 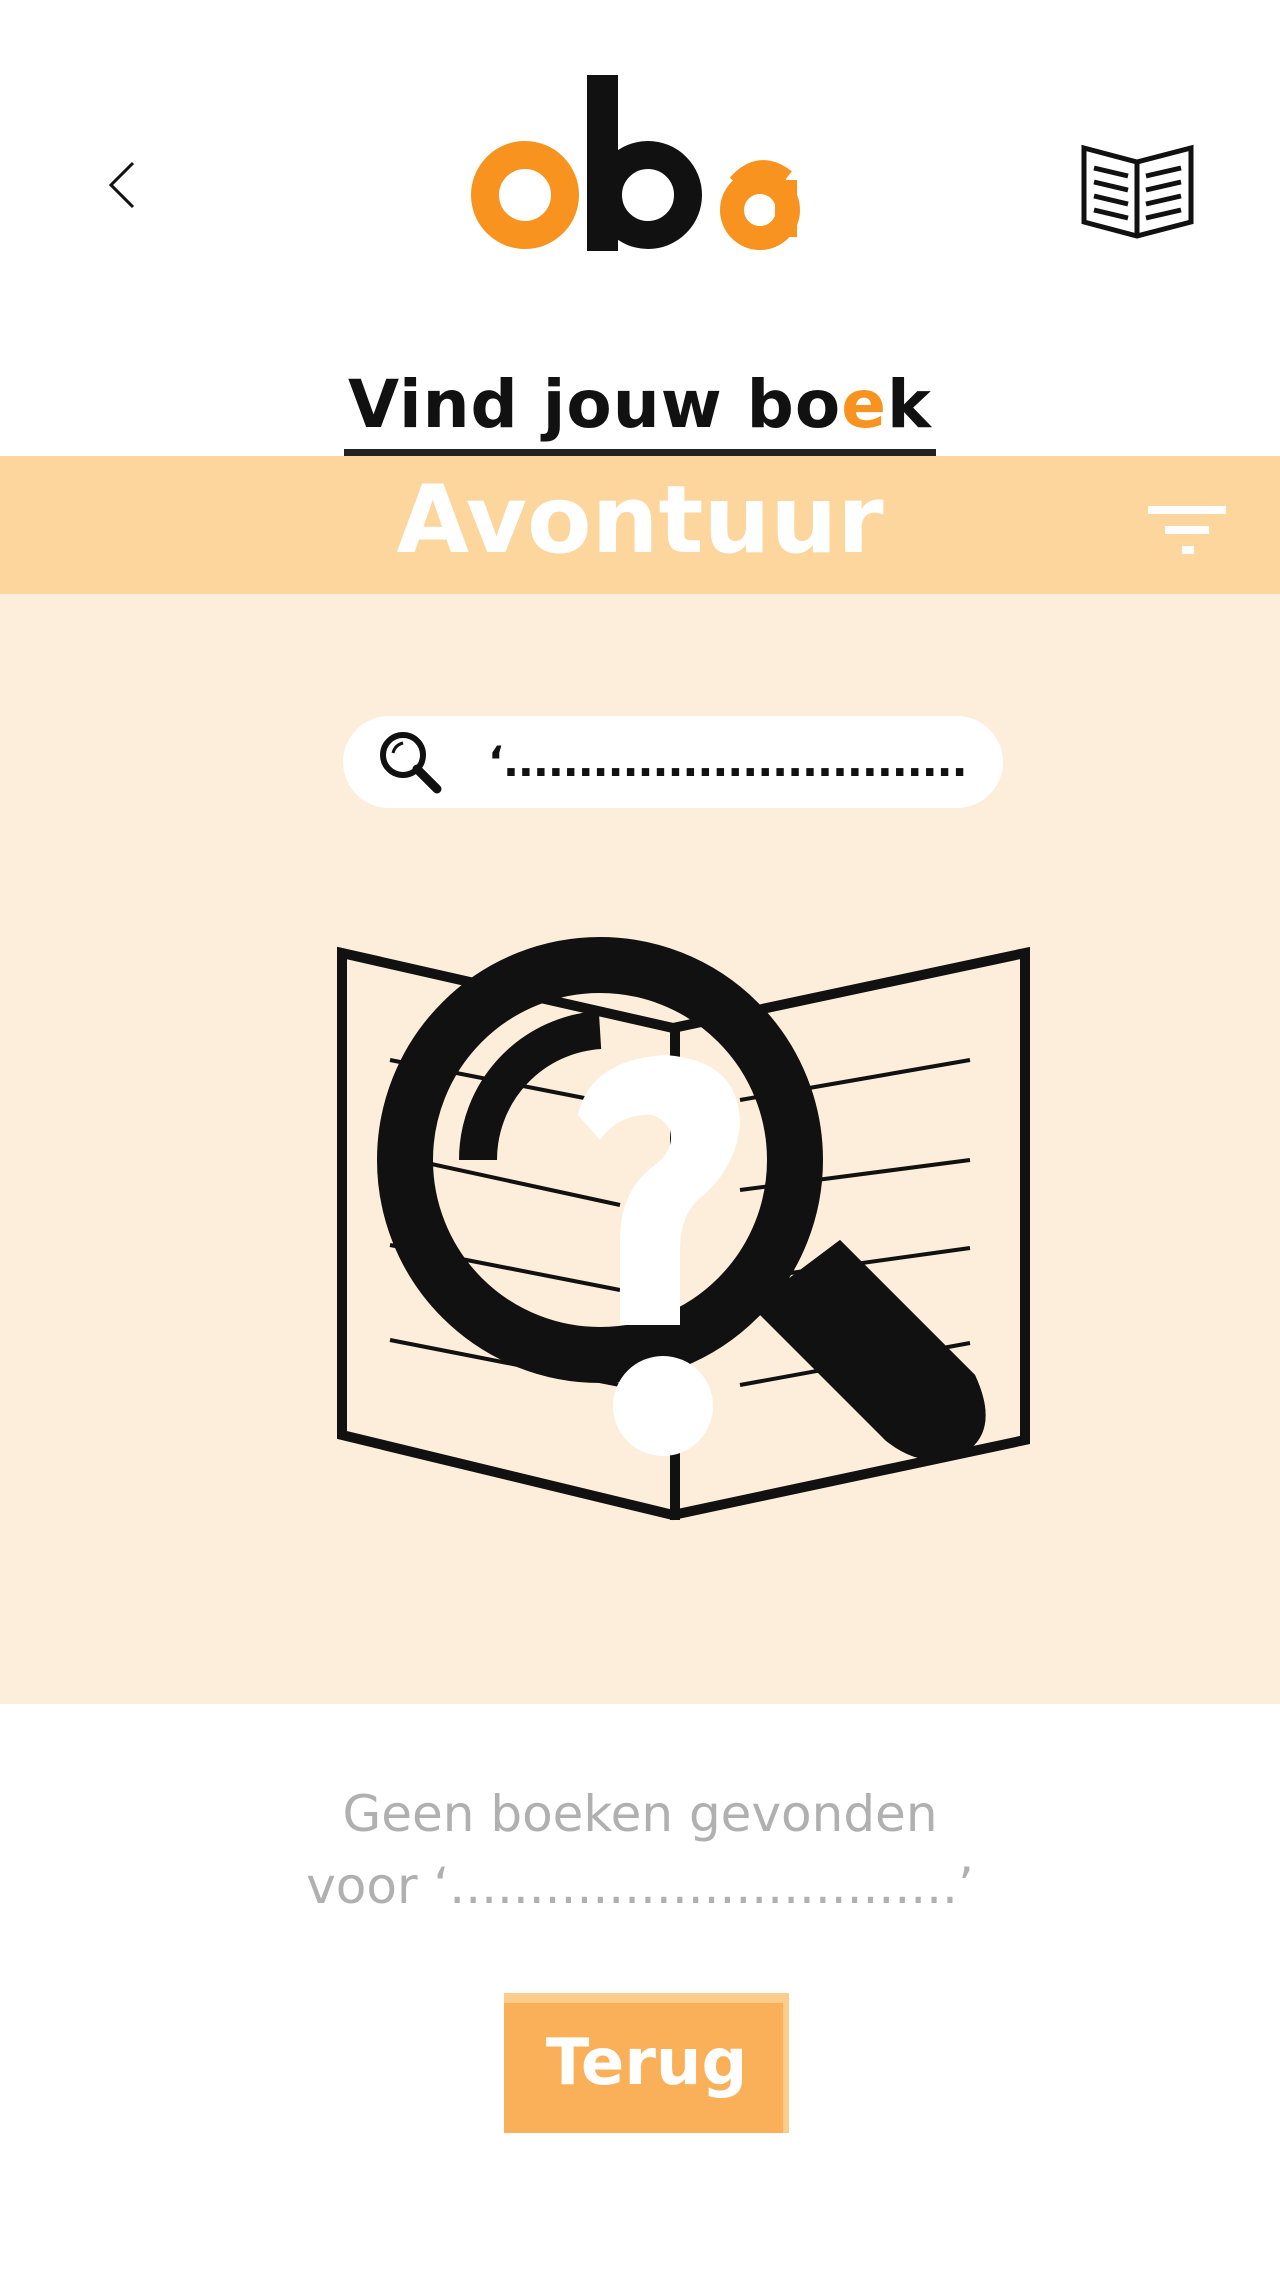 I want to click on filter-icon, so click(x=1187, y=530).